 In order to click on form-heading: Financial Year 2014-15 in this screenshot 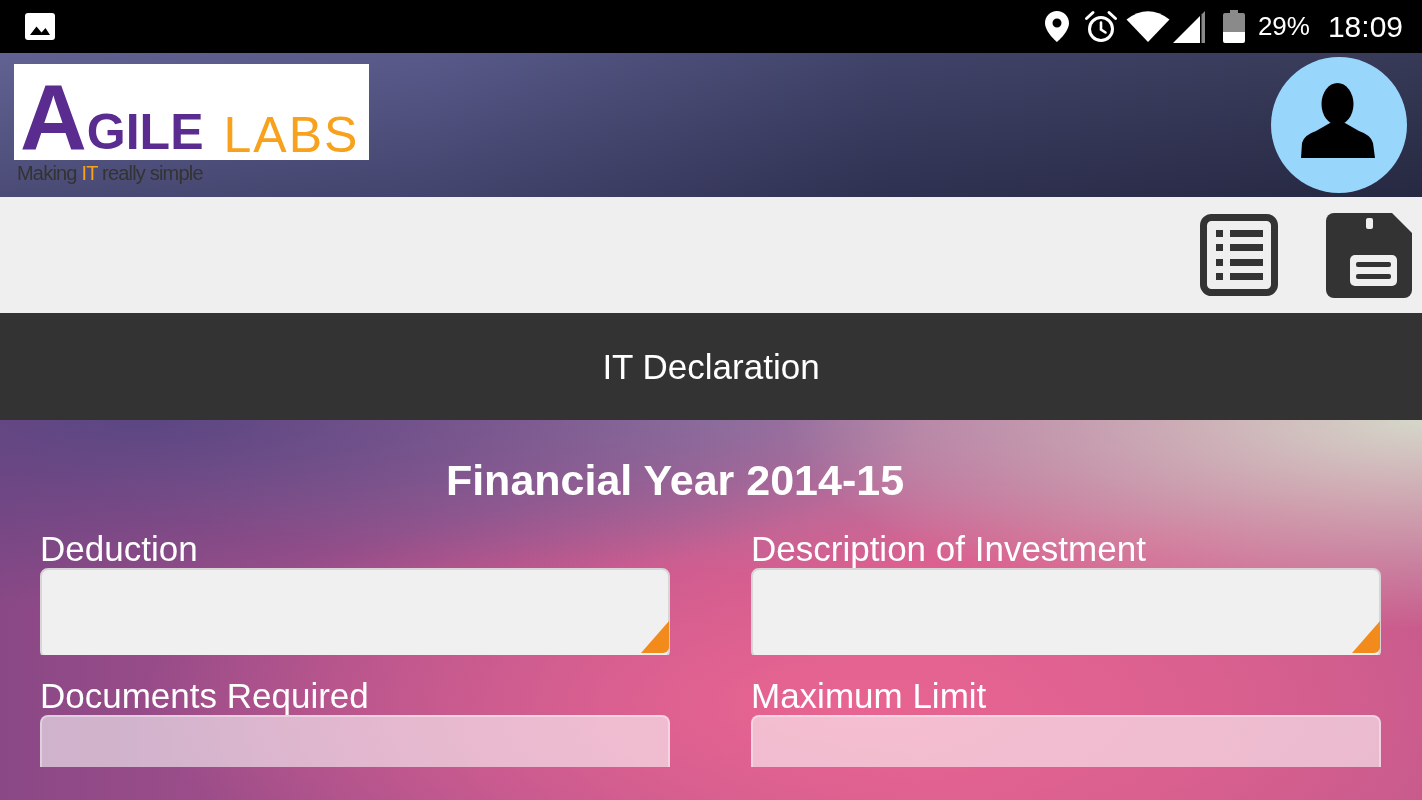, I will do `click(675, 480)`.